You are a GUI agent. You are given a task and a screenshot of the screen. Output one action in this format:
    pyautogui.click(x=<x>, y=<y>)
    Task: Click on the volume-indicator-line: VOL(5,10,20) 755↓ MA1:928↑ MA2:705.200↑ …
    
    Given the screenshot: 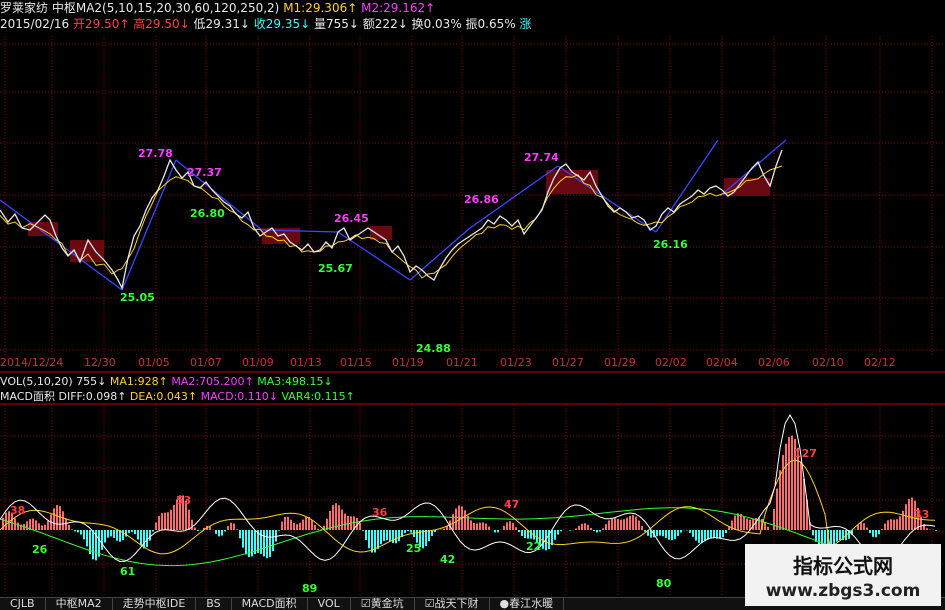 What is the action you would take?
    pyautogui.click(x=166, y=381)
    